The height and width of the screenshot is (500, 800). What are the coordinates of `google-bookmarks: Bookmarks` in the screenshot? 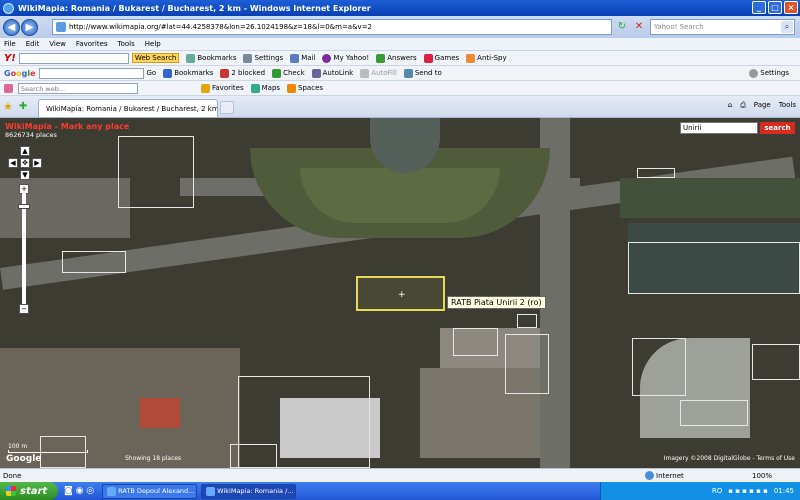 It's located at (188, 73).